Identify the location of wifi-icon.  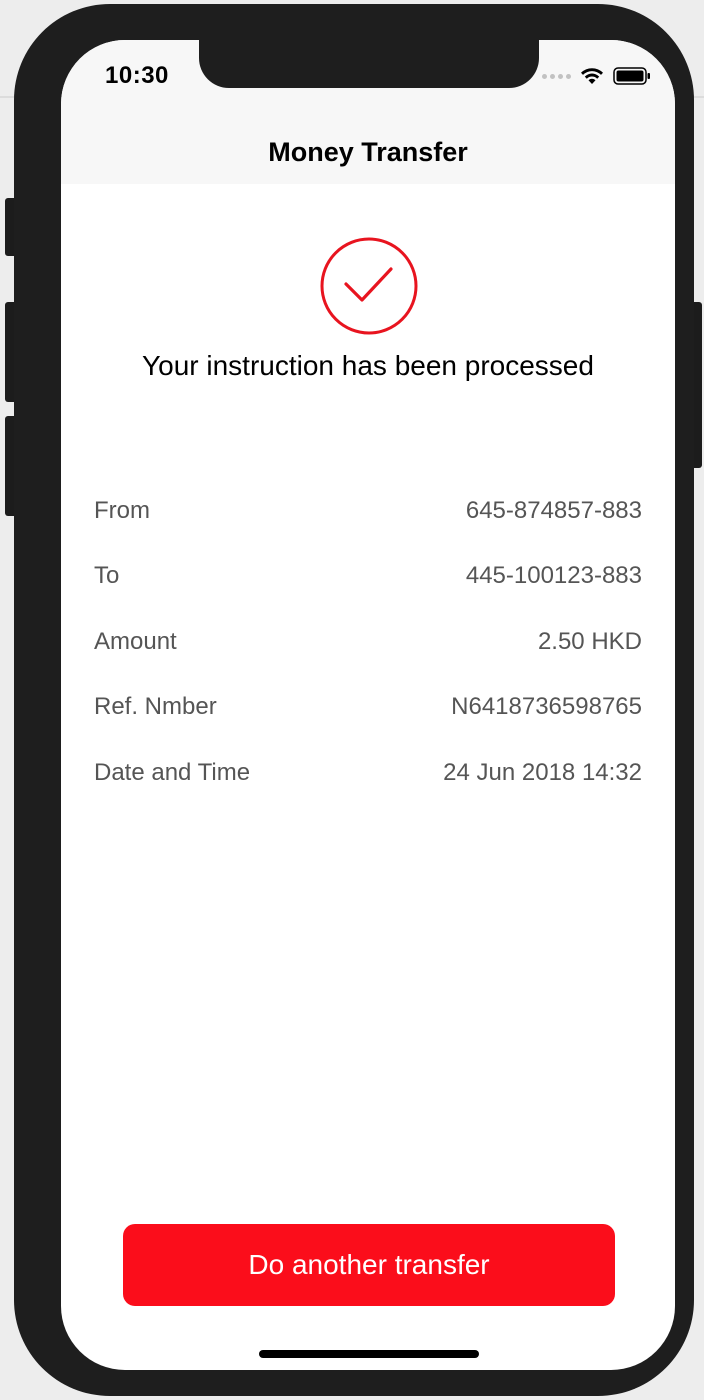
(592, 76).